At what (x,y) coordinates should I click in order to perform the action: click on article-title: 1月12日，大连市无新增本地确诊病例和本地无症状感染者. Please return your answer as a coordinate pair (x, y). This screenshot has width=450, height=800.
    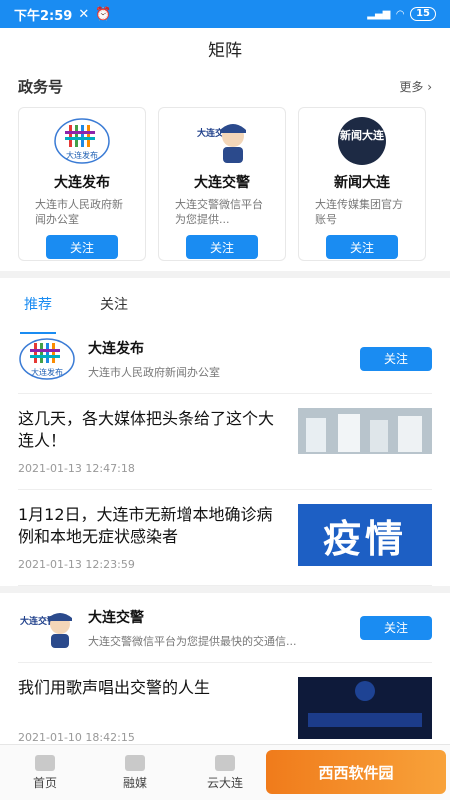
    Looking at the image, I should click on (145, 525).